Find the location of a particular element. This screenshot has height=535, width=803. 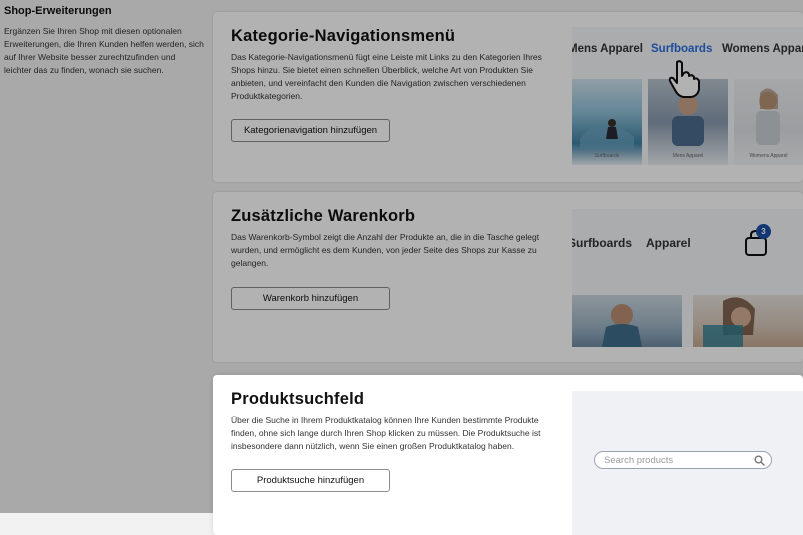

thumbnail-caption: Surfboards is located at coordinates (607, 156).